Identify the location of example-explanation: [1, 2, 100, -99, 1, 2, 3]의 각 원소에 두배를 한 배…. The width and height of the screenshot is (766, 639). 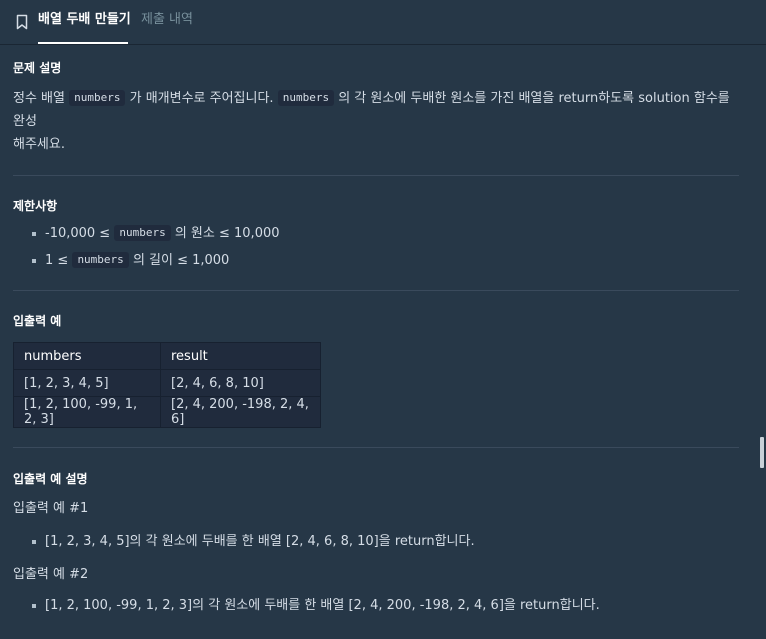
(385, 606).